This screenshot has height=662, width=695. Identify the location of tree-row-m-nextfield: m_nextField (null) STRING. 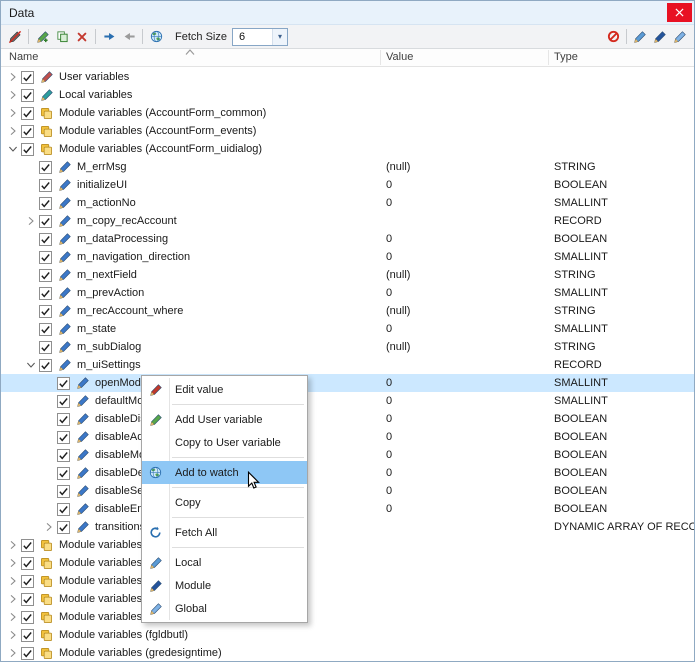
(347, 275).